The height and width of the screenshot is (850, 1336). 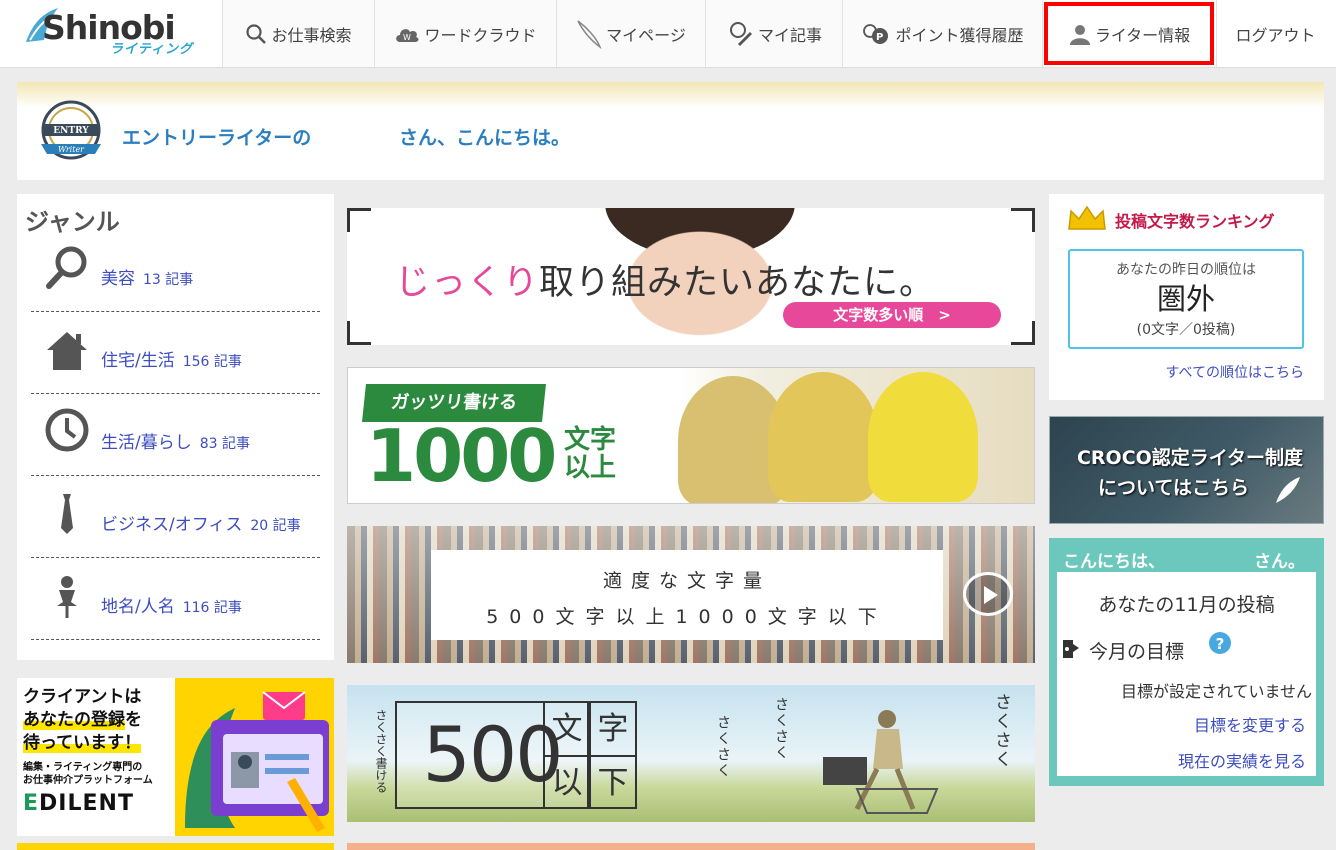 What do you see at coordinates (485, 138) in the screenshot?
I see `greeting-suffix: さん、こんにちは。` at bounding box center [485, 138].